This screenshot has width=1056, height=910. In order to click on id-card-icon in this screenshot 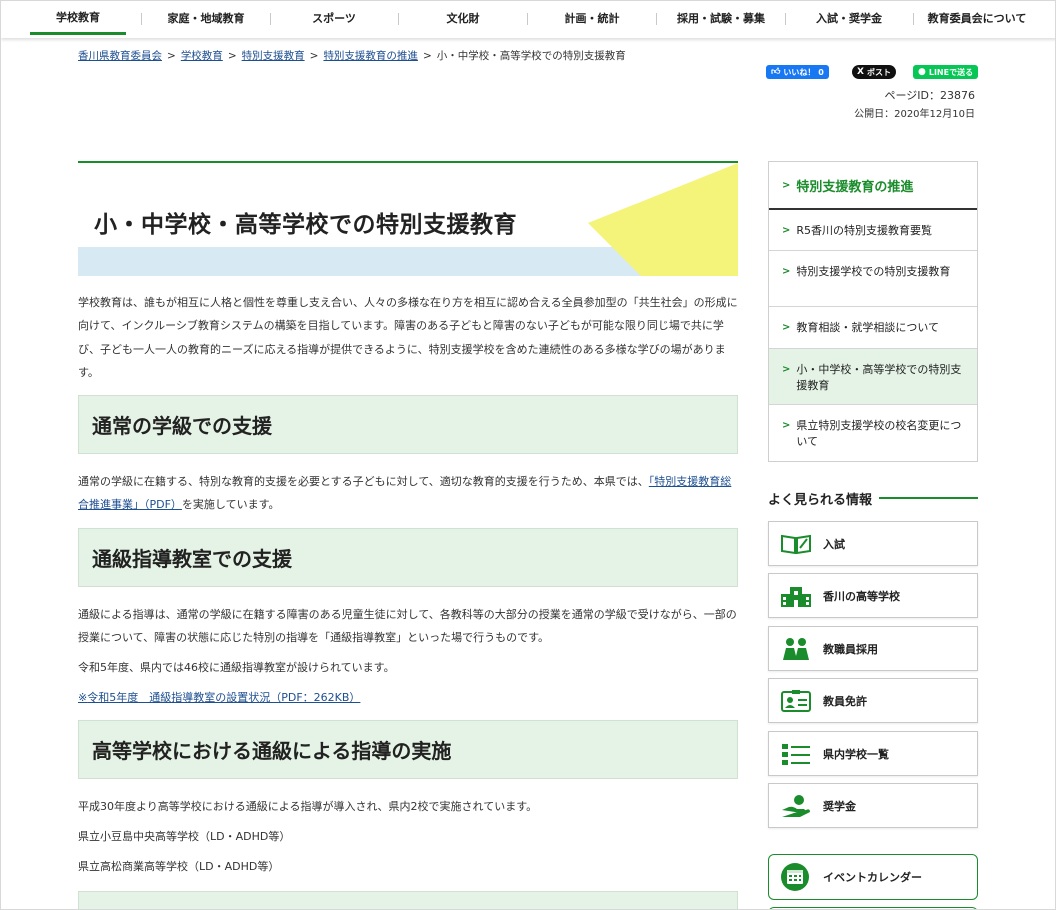, I will do `click(796, 701)`.